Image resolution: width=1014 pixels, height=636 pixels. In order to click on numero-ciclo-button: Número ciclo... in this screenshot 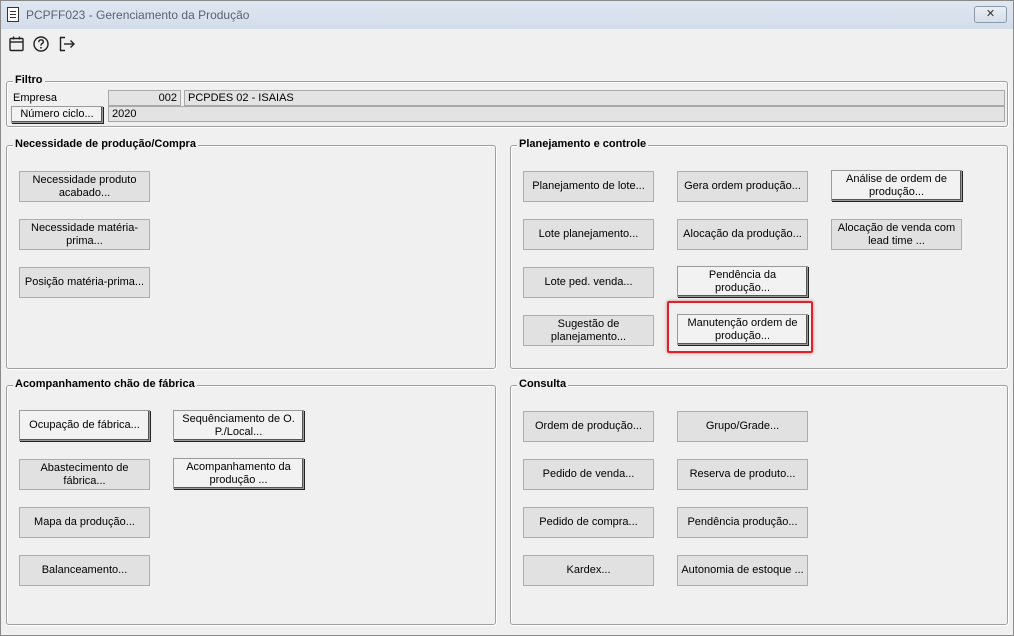, I will do `click(57, 114)`.